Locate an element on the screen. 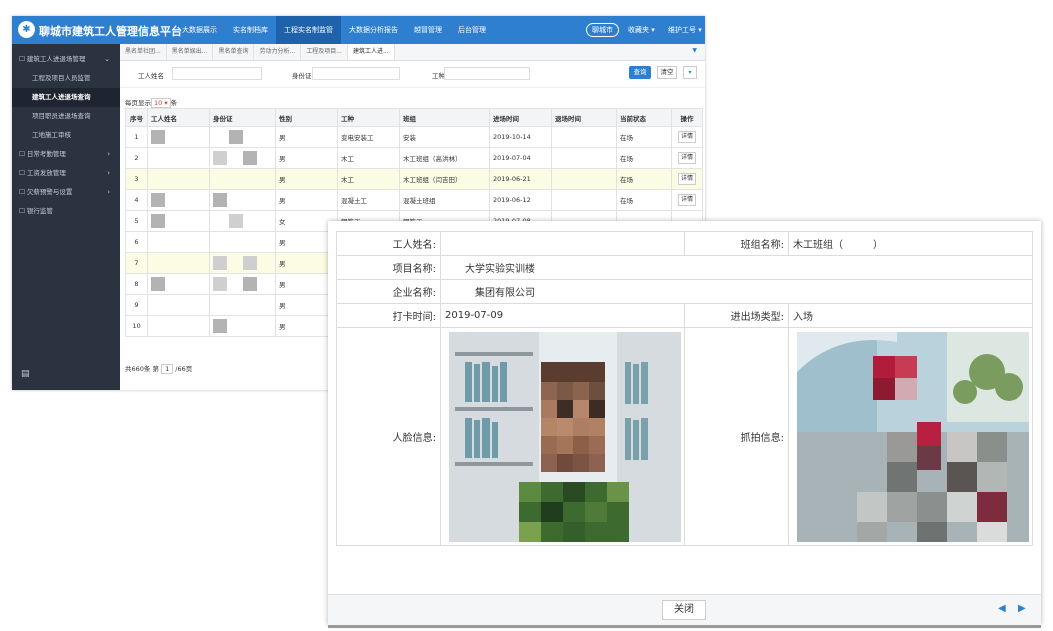 This screenshot has width=1053, height=631. sidebar-item-label: 项目职员进退场查询 is located at coordinates (61, 116).